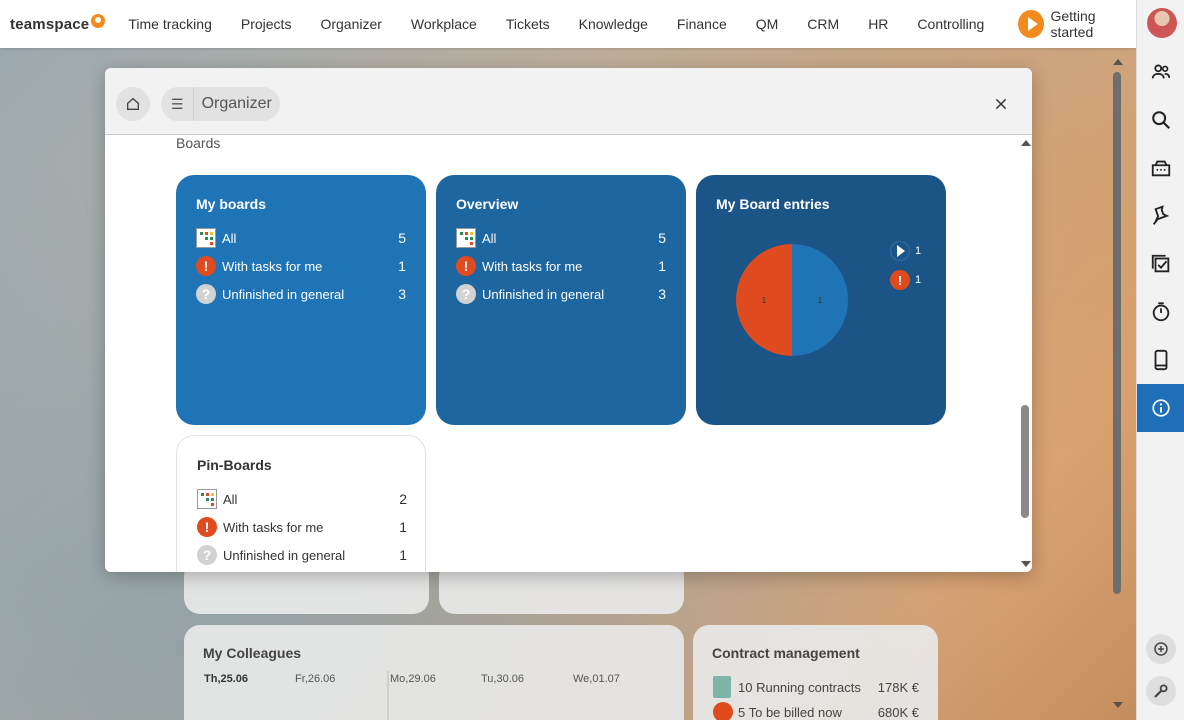 The width and height of the screenshot is (1184, 720). Describe the element at coordinates (444, 24) in the screenshot. I see `nav-workplace: Workplace` at that location.